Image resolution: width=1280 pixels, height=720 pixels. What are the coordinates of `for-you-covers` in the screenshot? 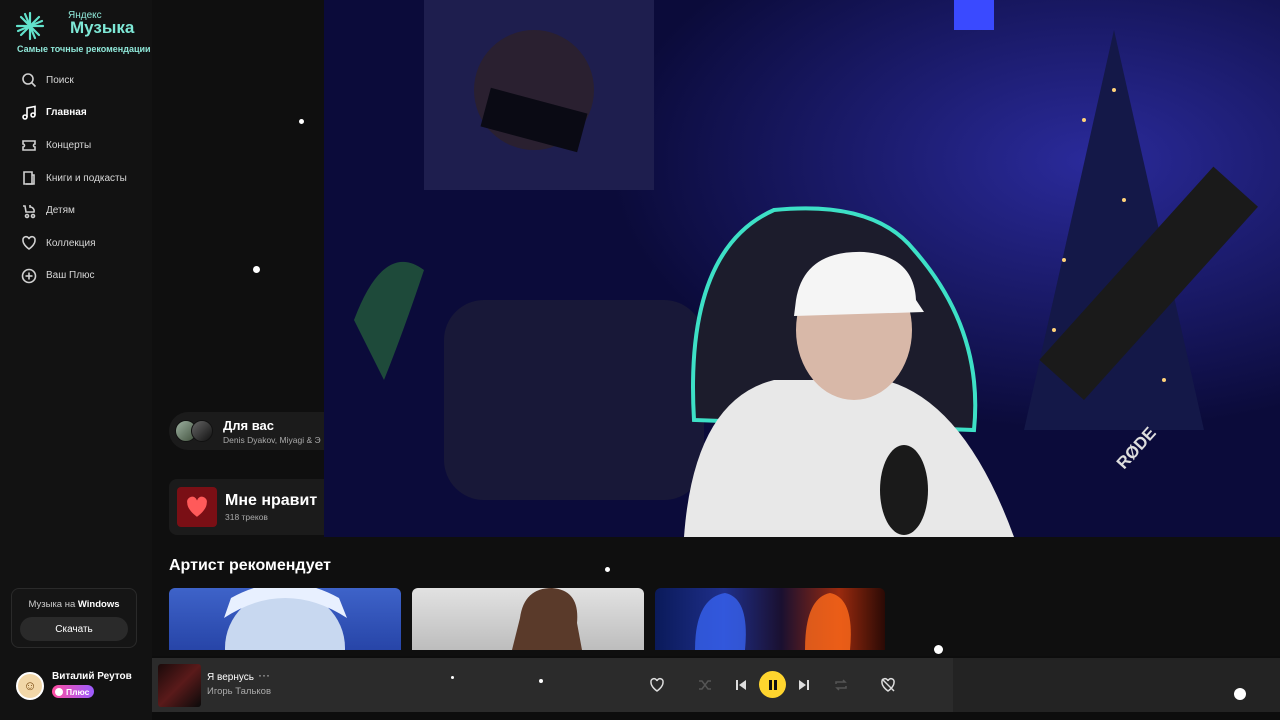 It's located at (197, 431).